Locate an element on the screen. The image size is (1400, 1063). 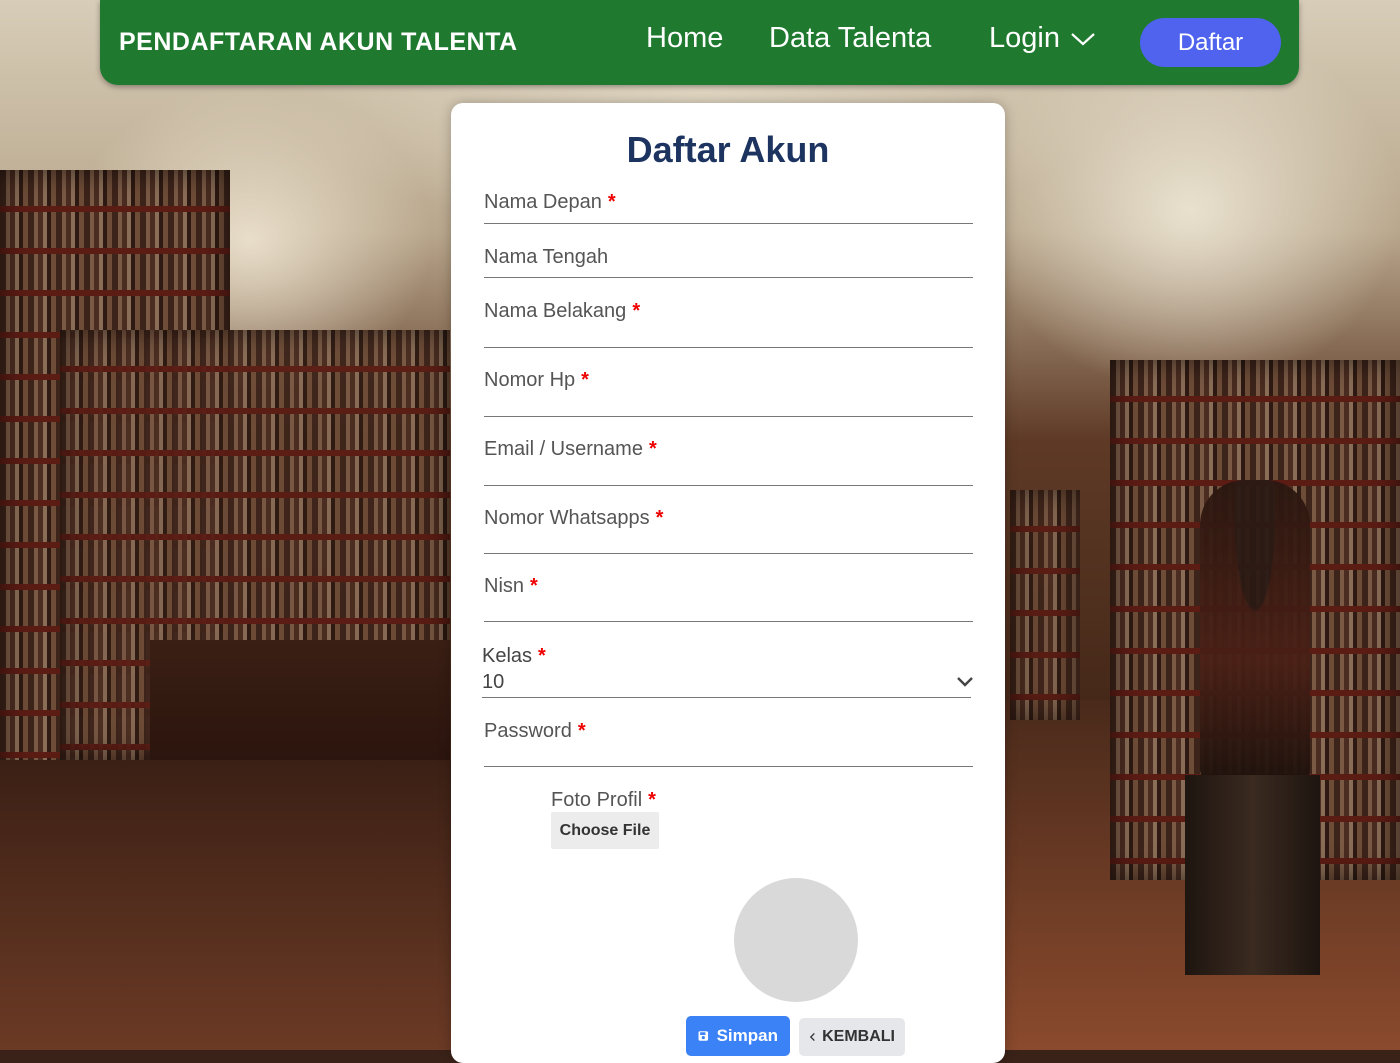
kembali-button: KEMBALI is located at coordinates (852, 1037).